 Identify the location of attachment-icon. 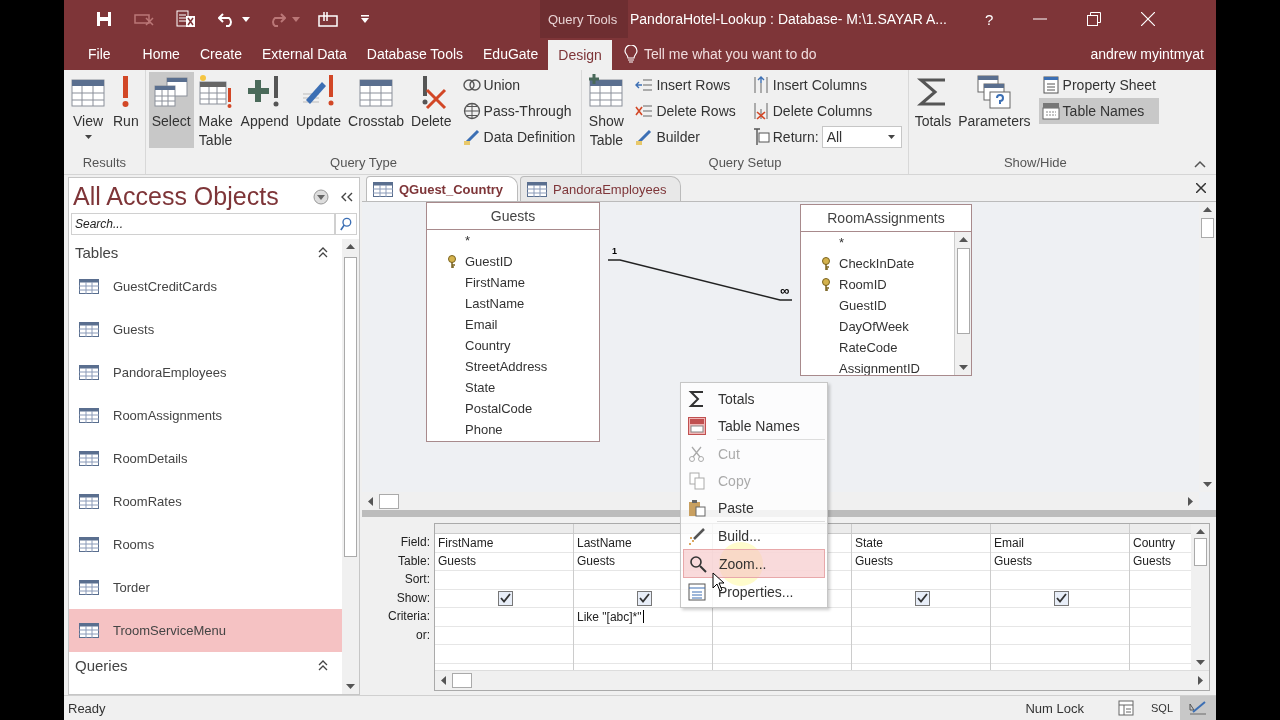
(328, 19).